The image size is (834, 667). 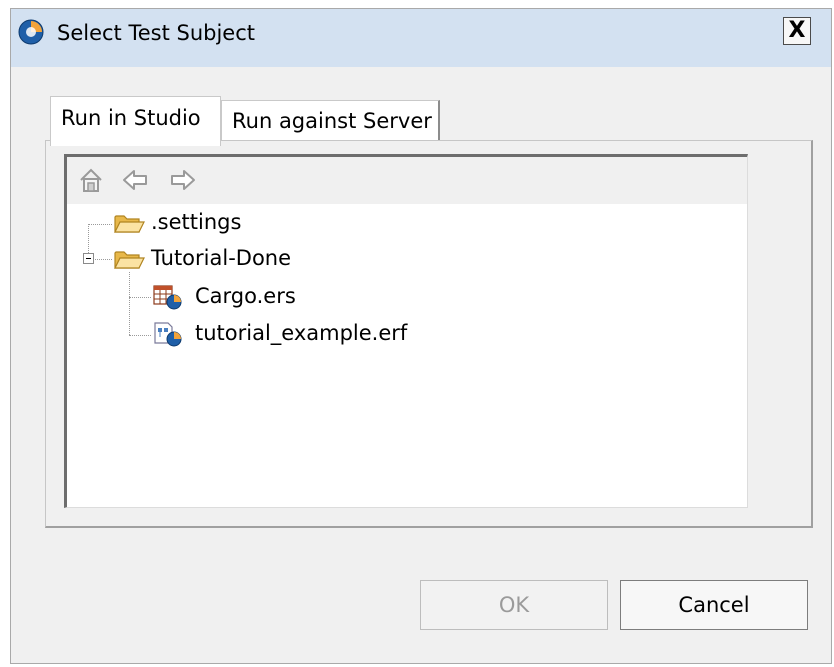 I want to click on forward-arrow-icon, so click(x=183, y=180).